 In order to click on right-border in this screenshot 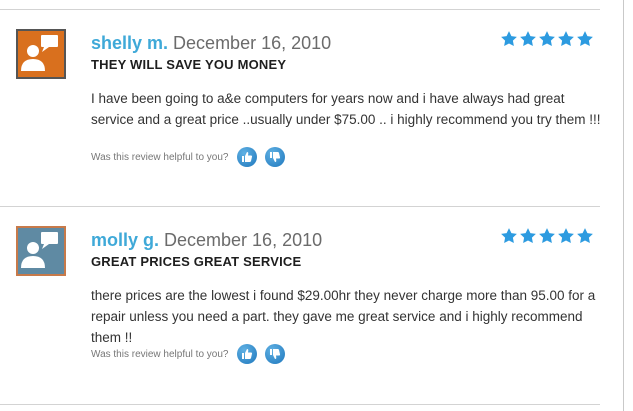, I will do `click(623, 205)`.